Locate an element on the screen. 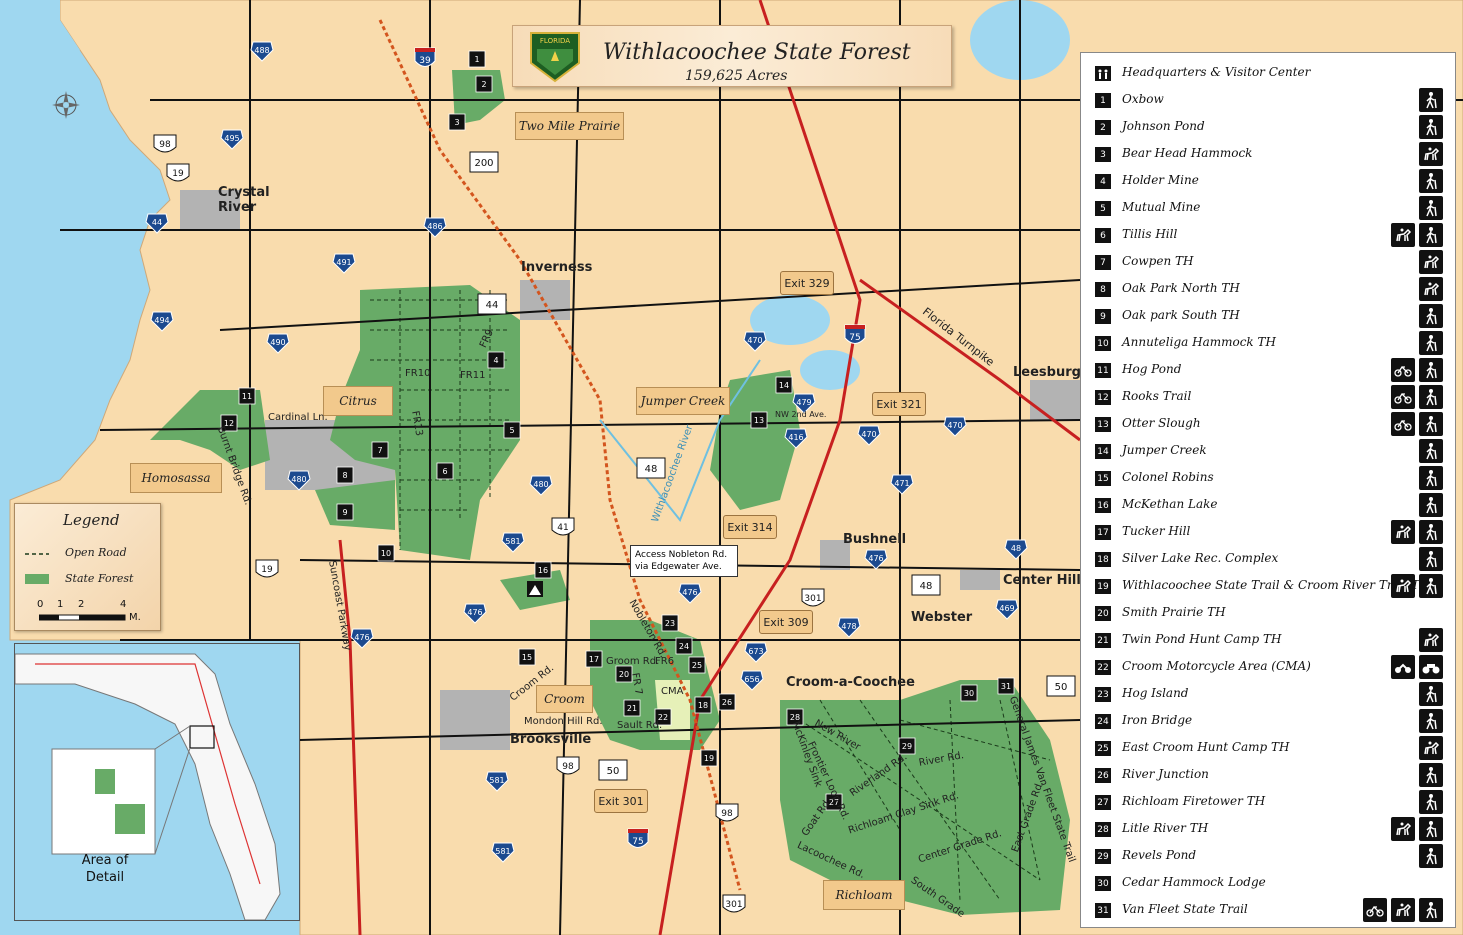  interstate-shield-number: 75 is located at coordinates (854, 338).